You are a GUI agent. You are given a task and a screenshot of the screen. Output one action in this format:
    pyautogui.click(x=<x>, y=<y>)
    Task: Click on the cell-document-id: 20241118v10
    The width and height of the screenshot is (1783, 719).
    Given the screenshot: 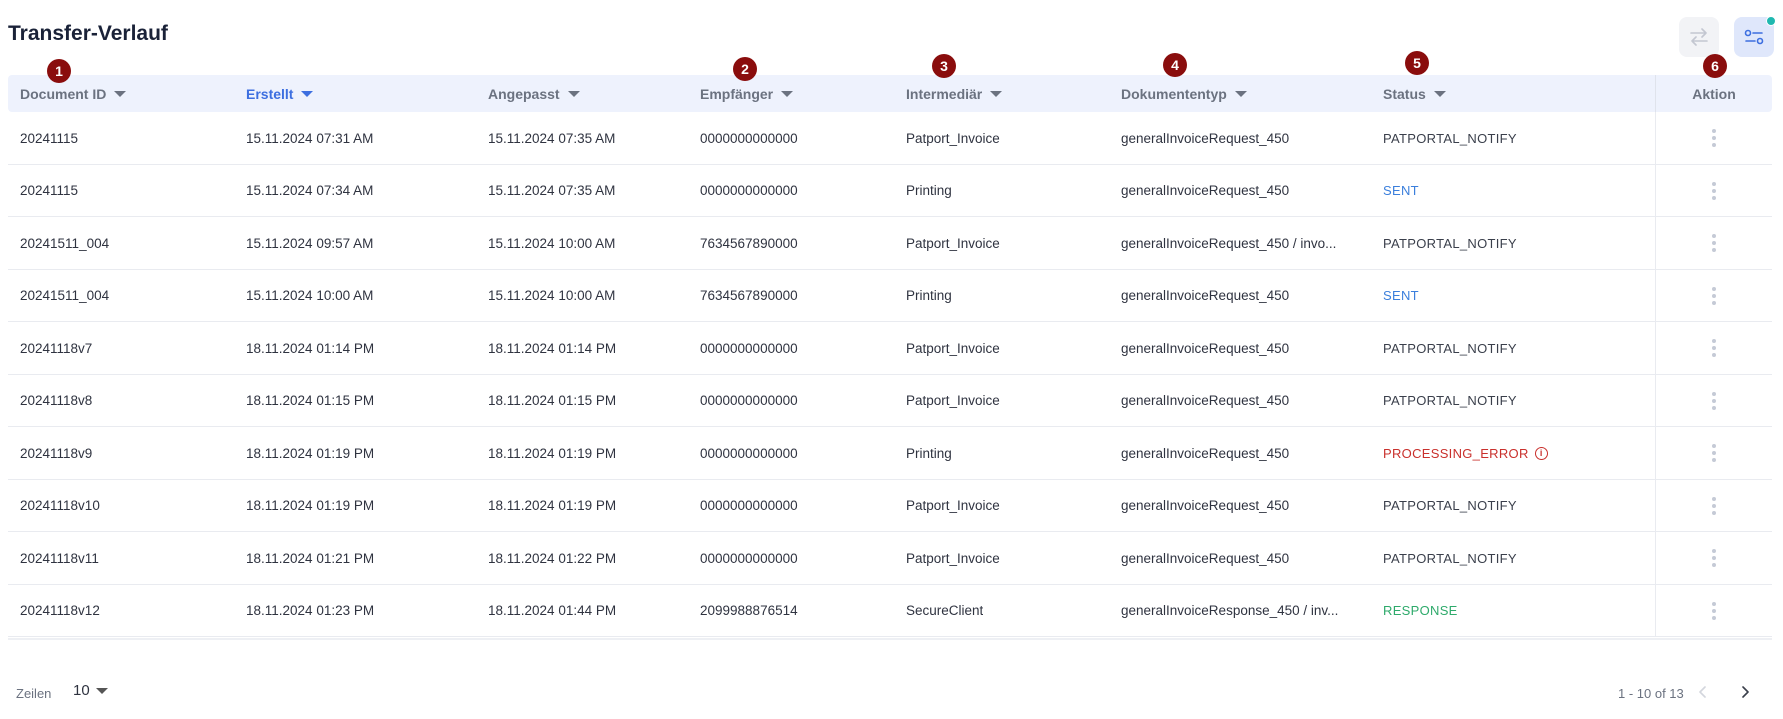 What is the action you would take?
    pyautogui.click(x=60, y=505)
    